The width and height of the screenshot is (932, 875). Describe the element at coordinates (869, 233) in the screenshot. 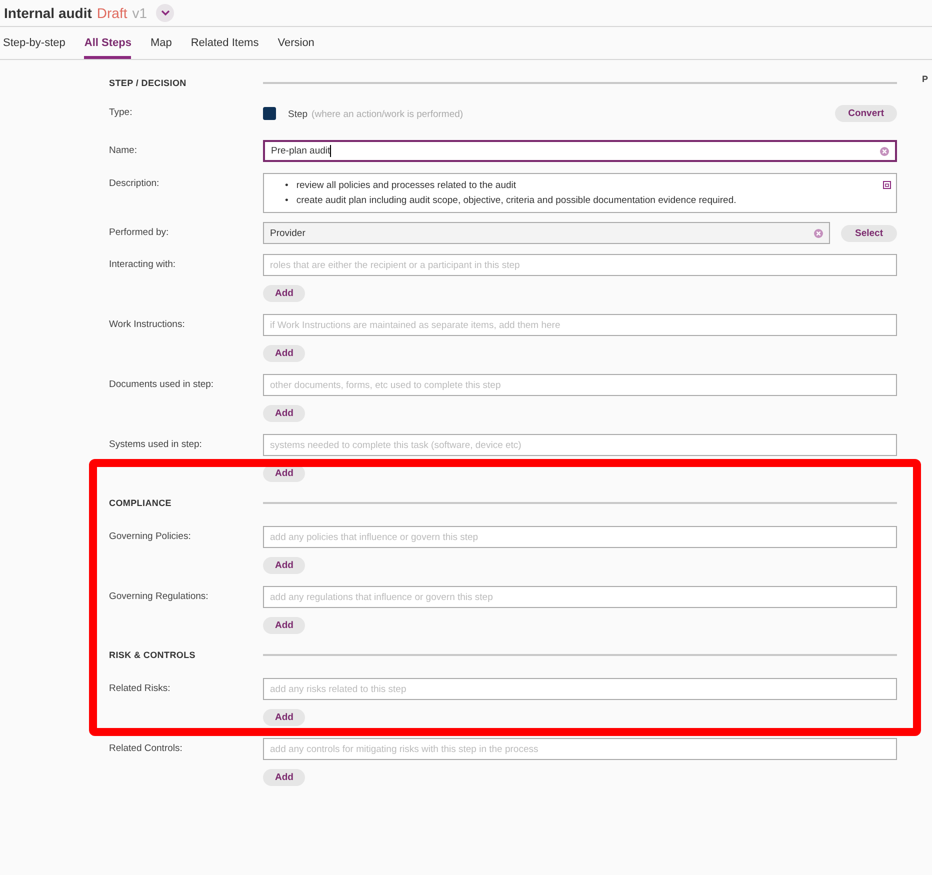

I see `select-button: Select` at that location.